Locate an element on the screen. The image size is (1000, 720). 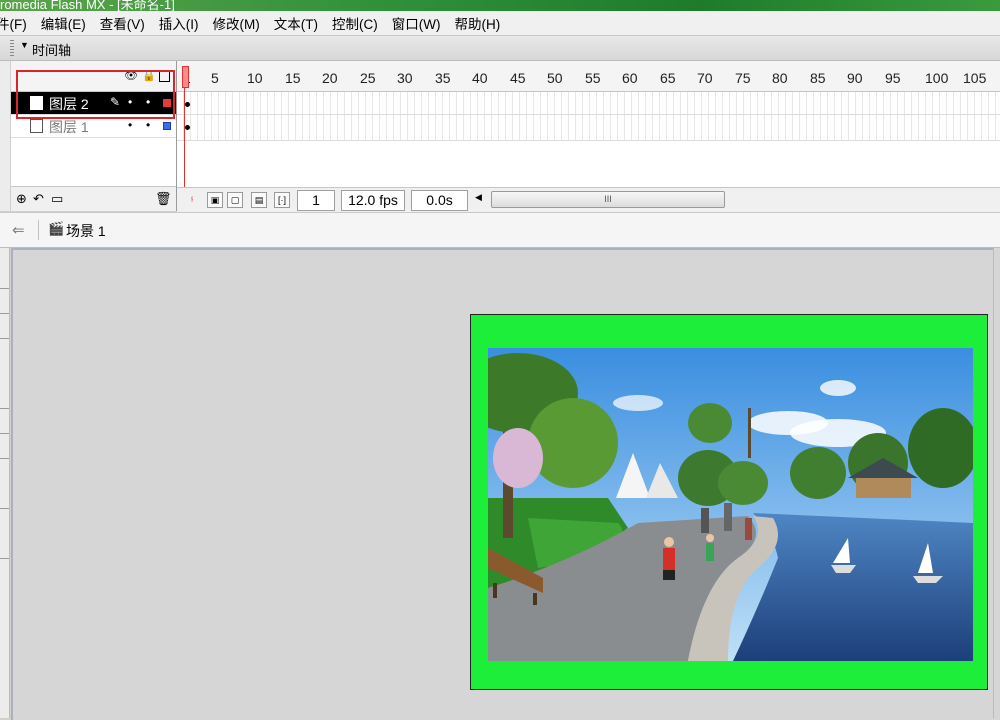
ruler-tick: 95 is located at coordinates (893, 78).